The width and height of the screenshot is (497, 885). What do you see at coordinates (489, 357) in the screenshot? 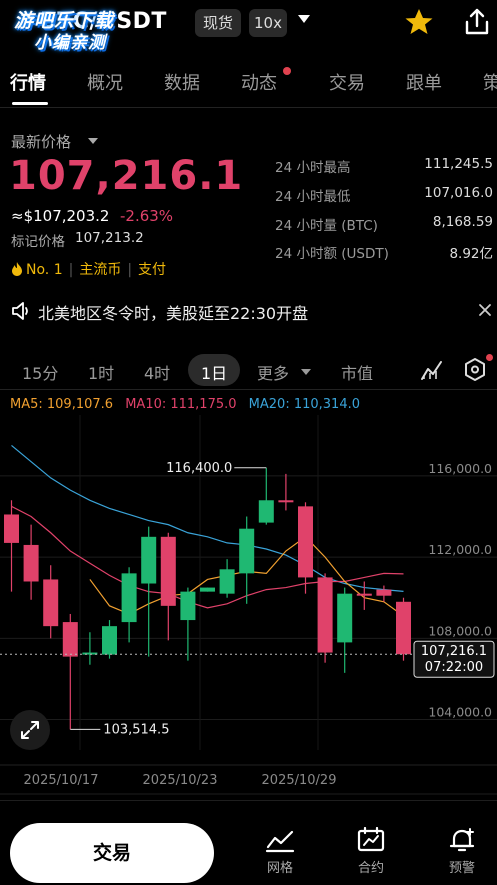
I see `settings-notification-dot` at bounding box center [489, 357].